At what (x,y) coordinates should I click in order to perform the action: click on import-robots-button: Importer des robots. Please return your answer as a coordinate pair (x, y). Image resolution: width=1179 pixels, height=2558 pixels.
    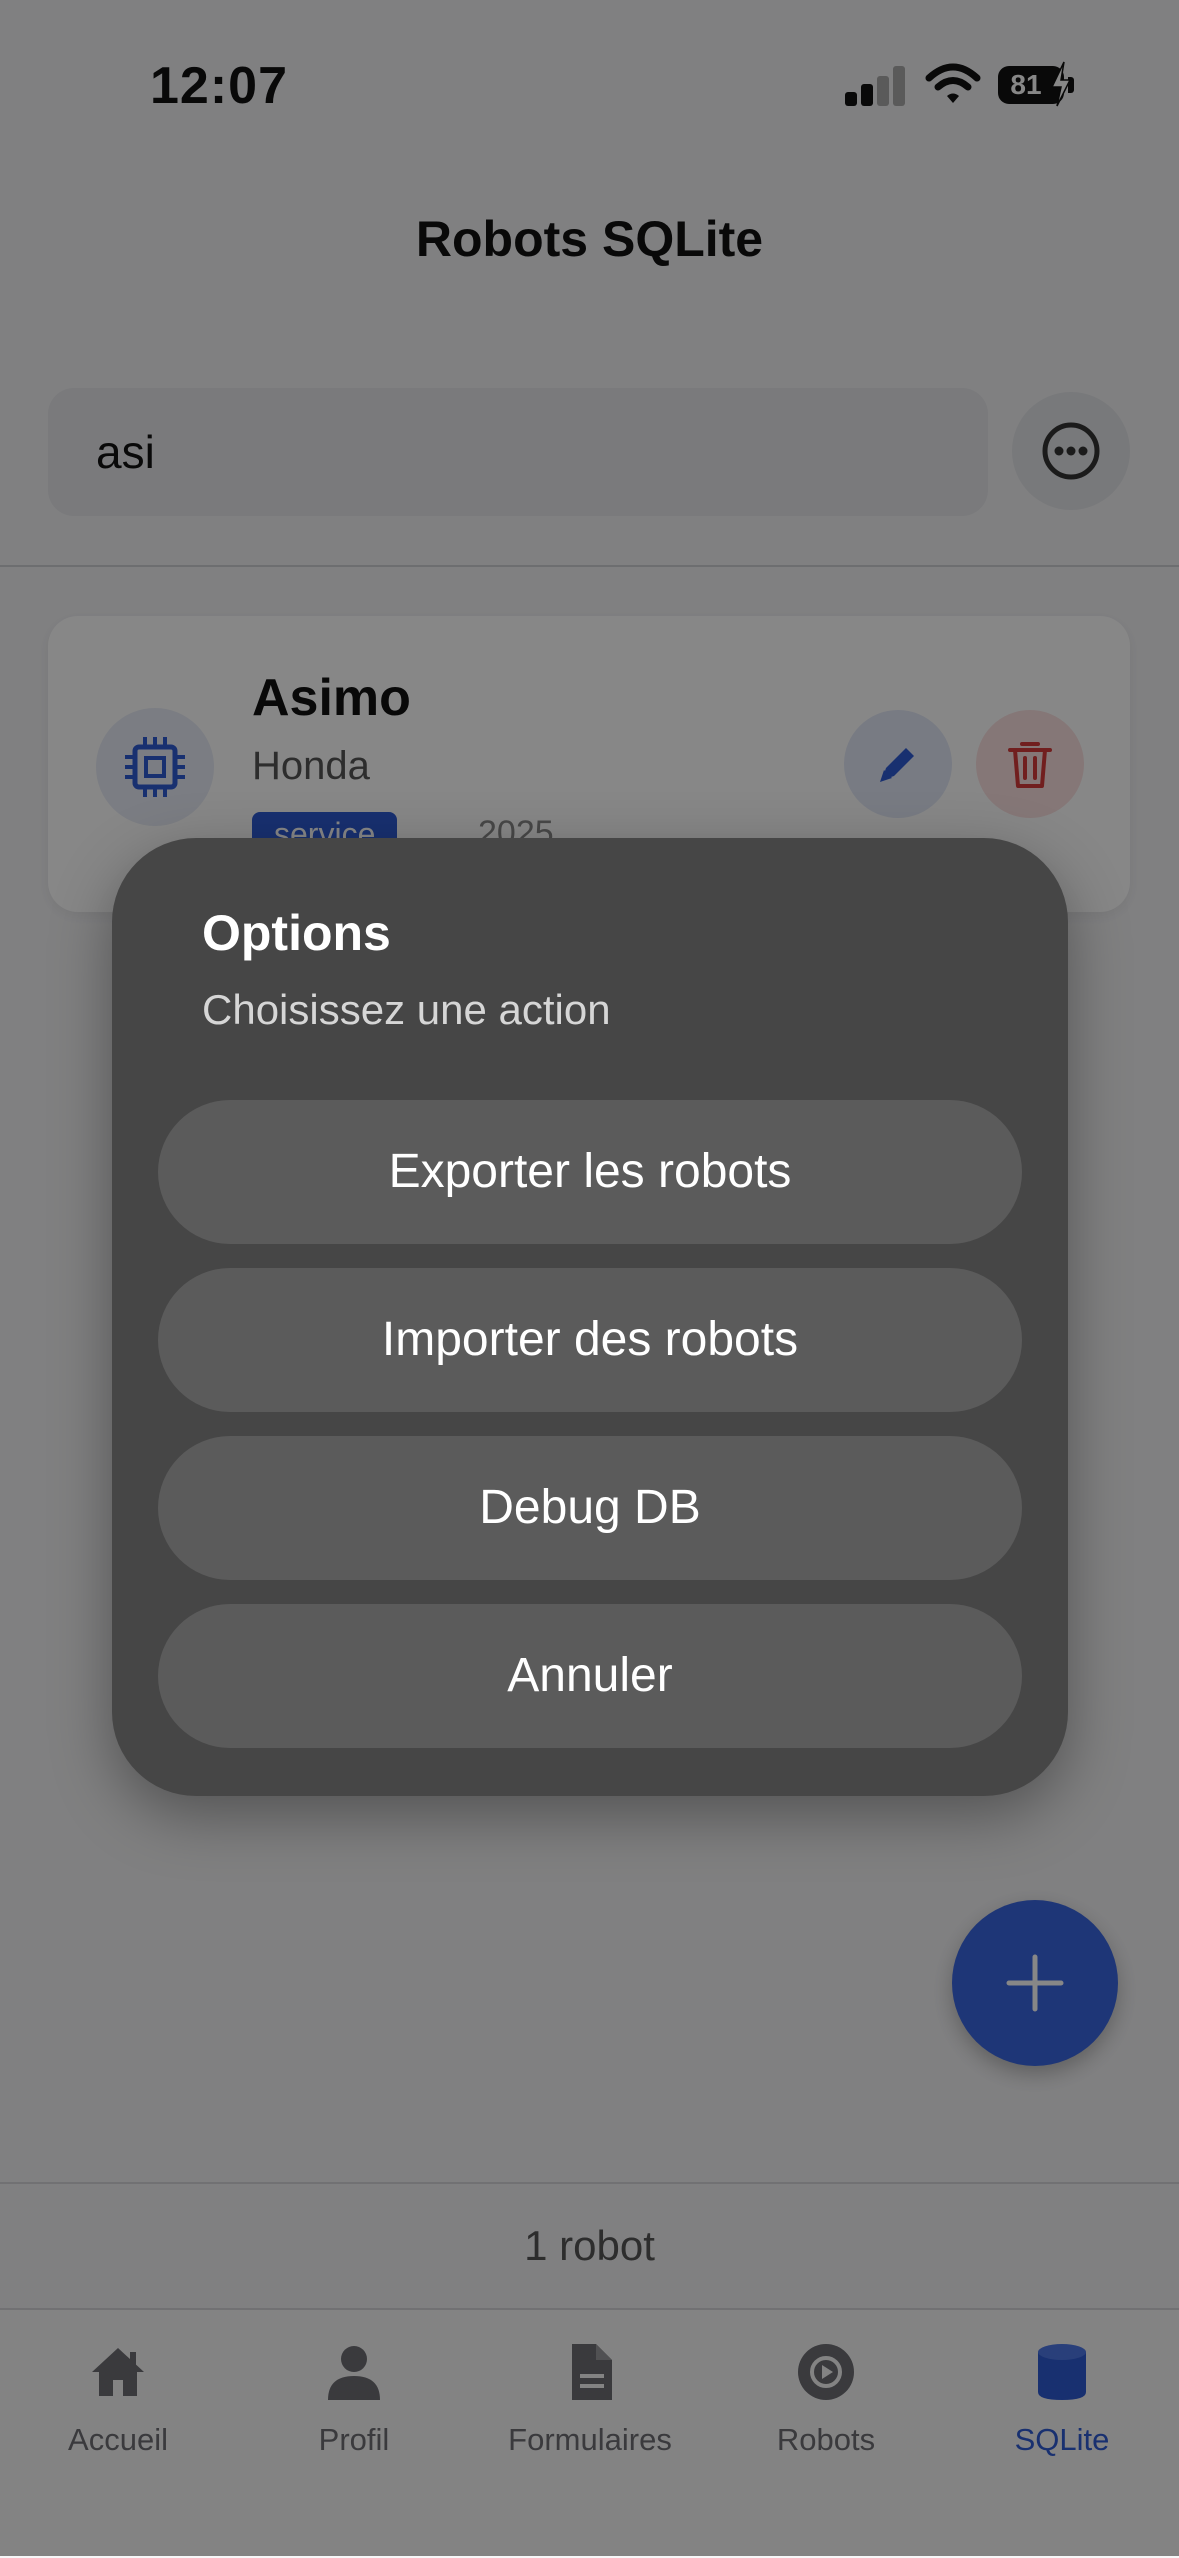
    Looking at the image, I should click on (590, 1340).